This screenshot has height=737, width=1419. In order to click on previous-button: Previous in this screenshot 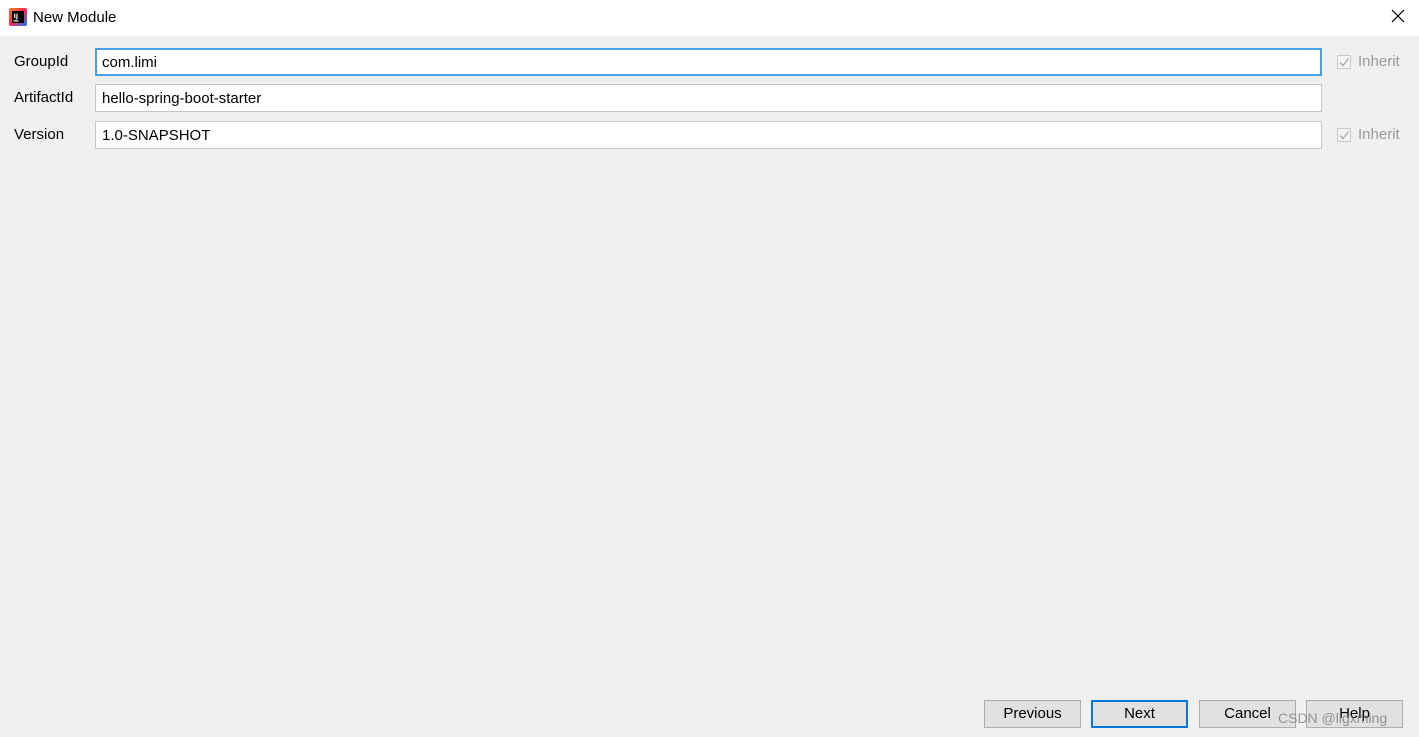, I will do `click(1032, 714)`.